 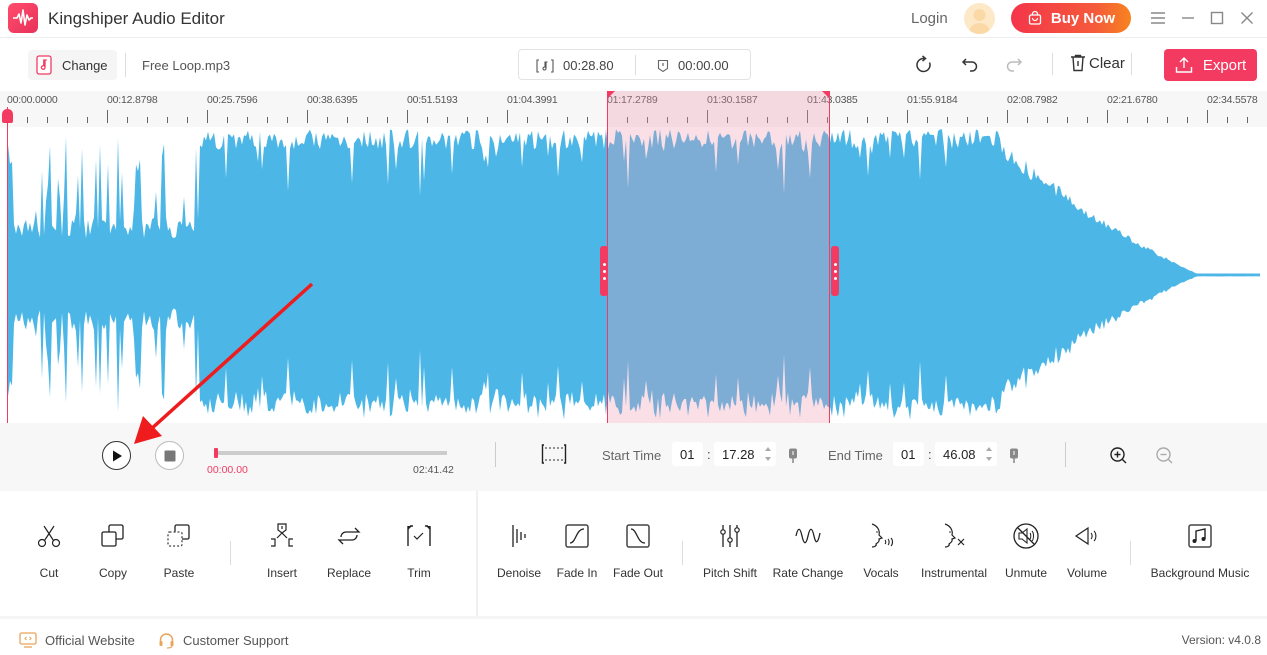 I want to click on volume-tool: Volume, so click(x=1087, y=550).